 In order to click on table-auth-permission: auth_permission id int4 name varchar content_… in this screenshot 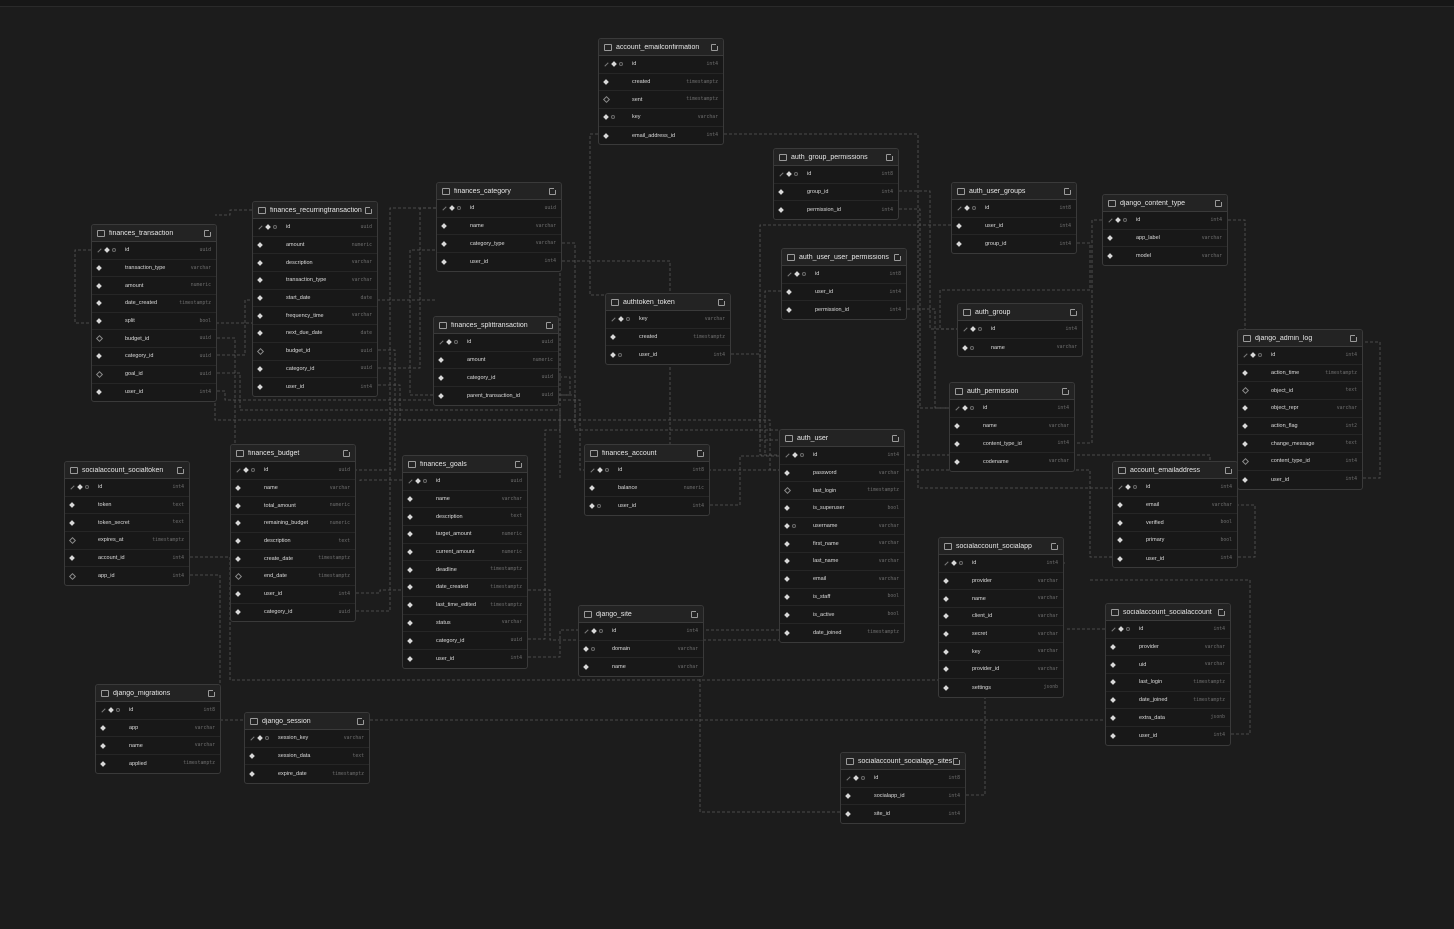, I will do `click(1012, 427)`.